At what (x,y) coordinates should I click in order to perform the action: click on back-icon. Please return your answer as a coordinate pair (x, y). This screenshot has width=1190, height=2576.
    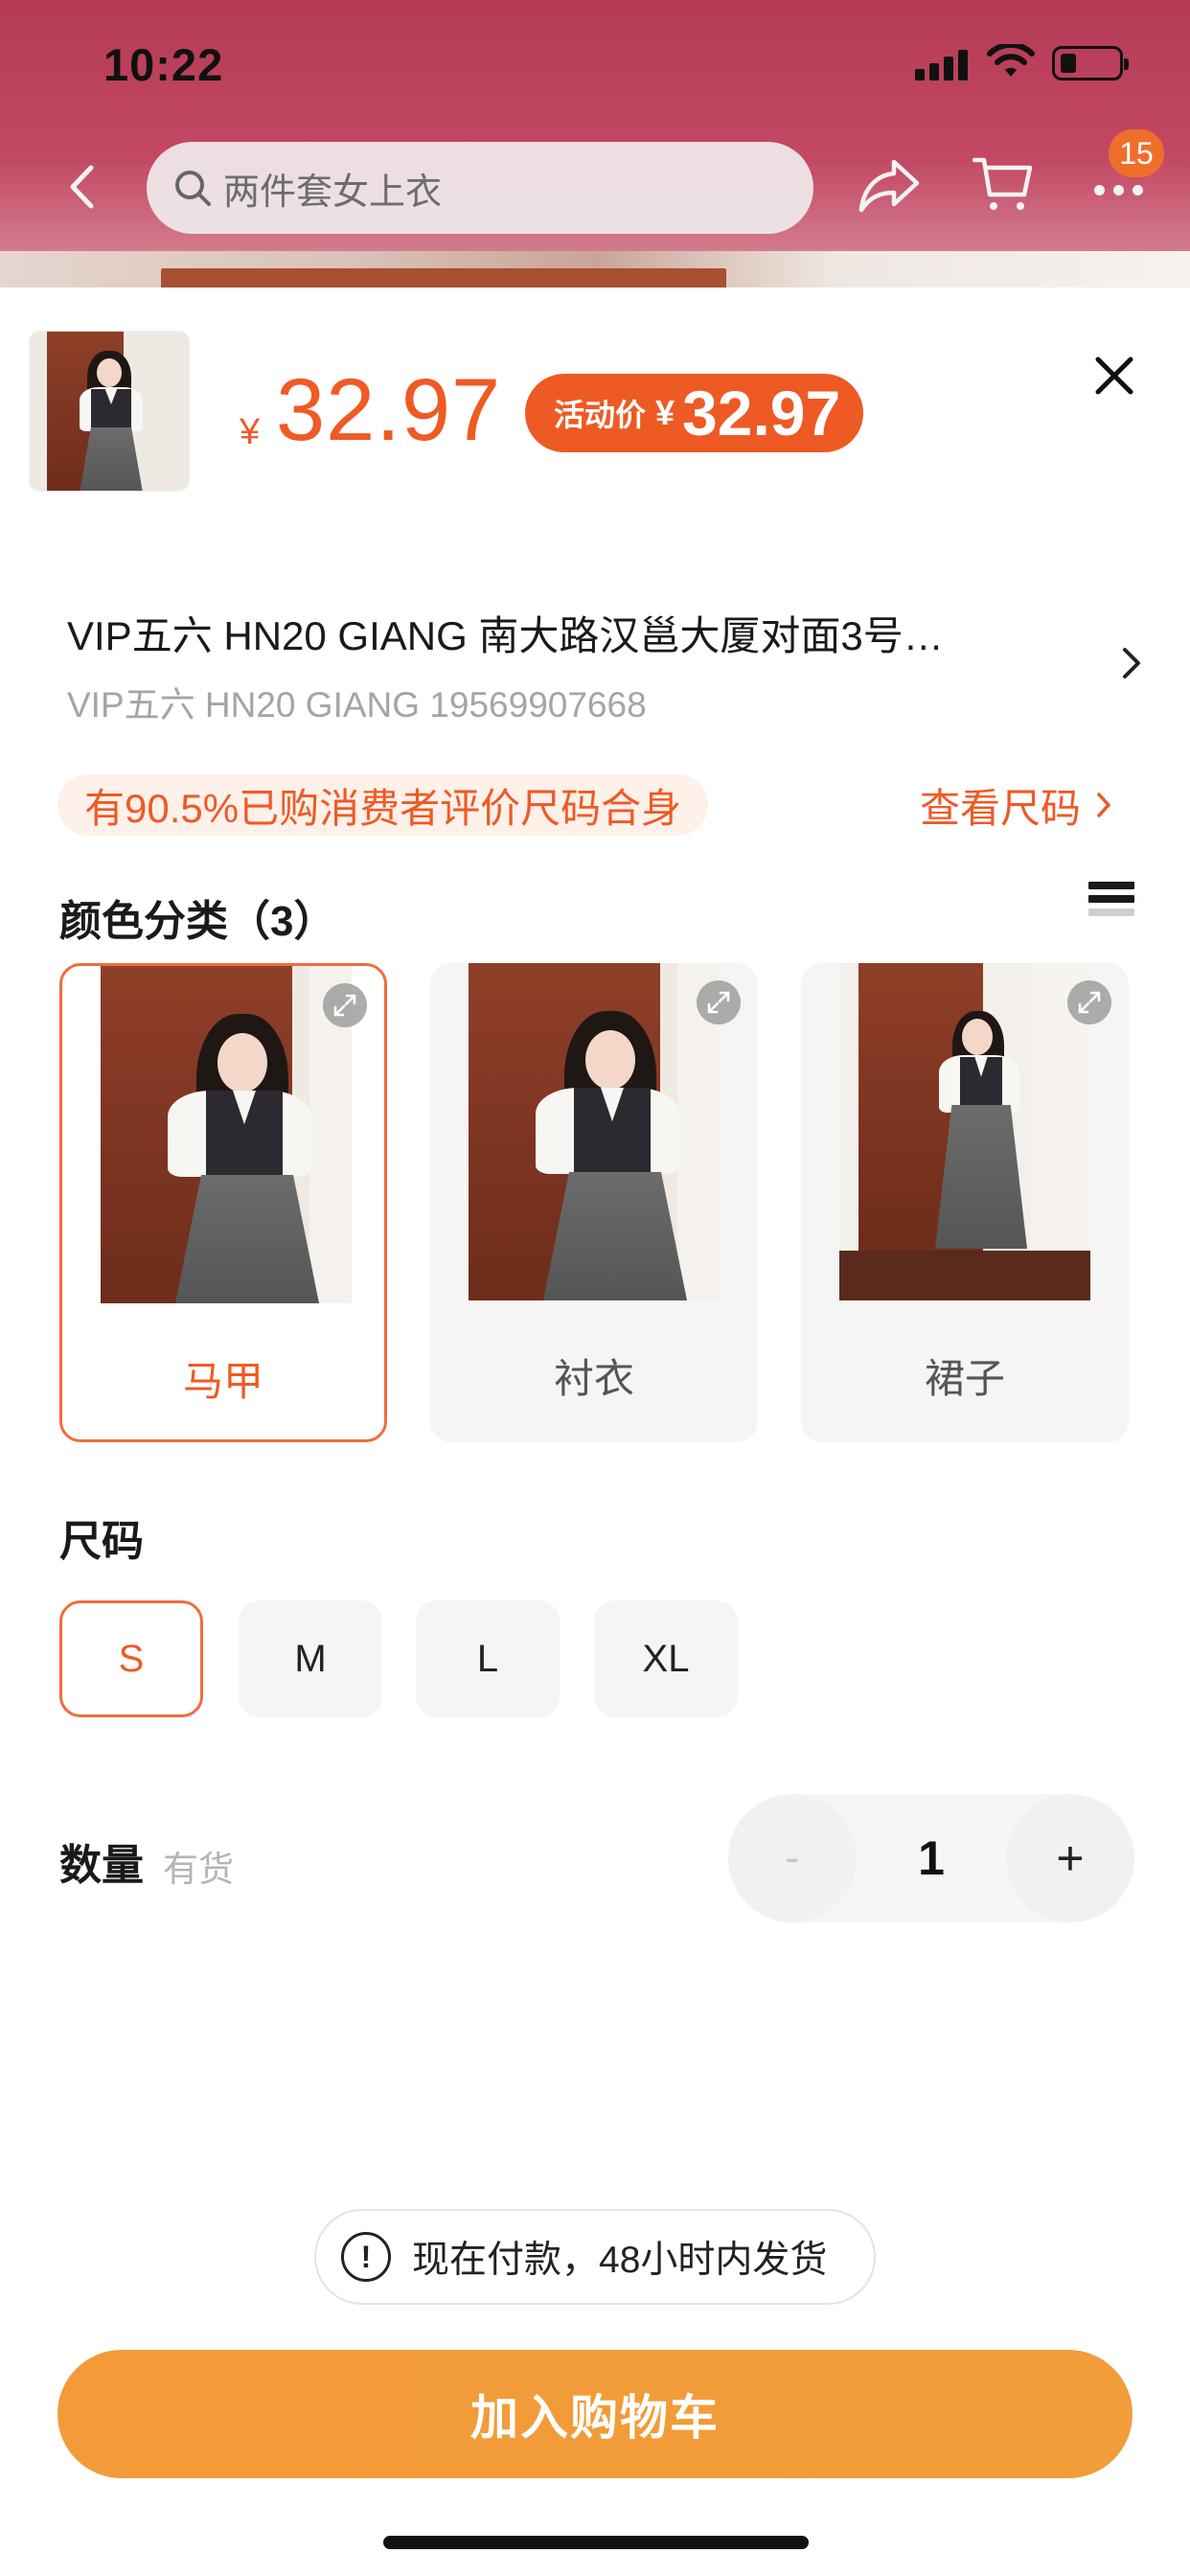
    Looking at the image, I should click on (82, 187).